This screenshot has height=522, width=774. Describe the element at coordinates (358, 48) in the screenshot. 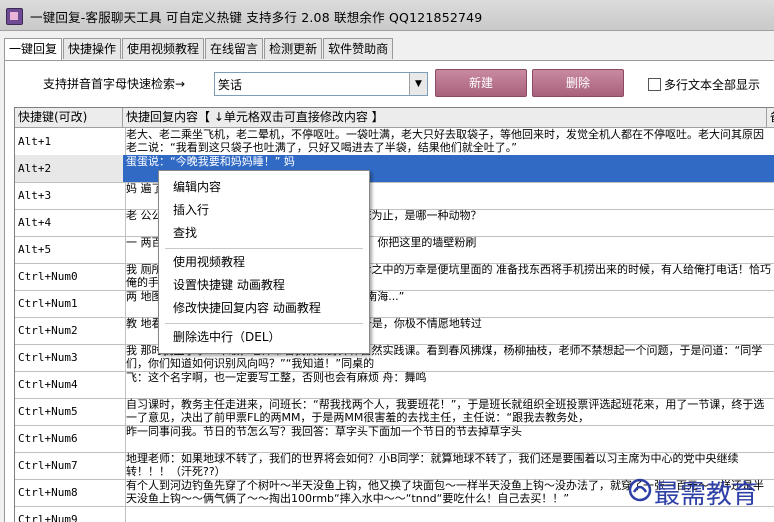

I see `tab-sponsors: 软件赞助商` at that location.